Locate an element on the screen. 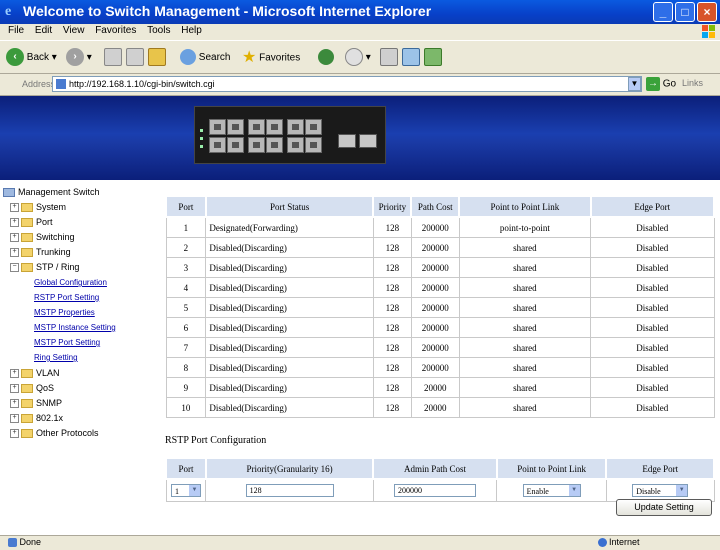 Image resolution: width=720 pixels, height=550 pixels. search-button: Search is located at coordinates (205, 58).